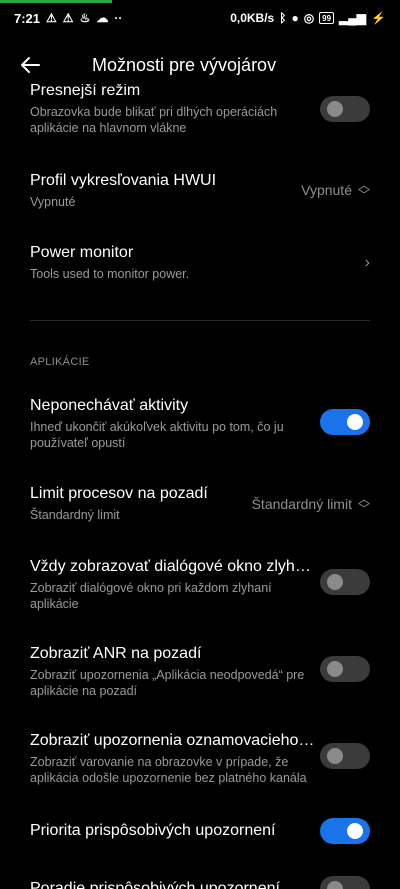  Describe the element at coordinates (326, 190) in the screenshot. I see `hwui-value: Vypnuté` at that location.